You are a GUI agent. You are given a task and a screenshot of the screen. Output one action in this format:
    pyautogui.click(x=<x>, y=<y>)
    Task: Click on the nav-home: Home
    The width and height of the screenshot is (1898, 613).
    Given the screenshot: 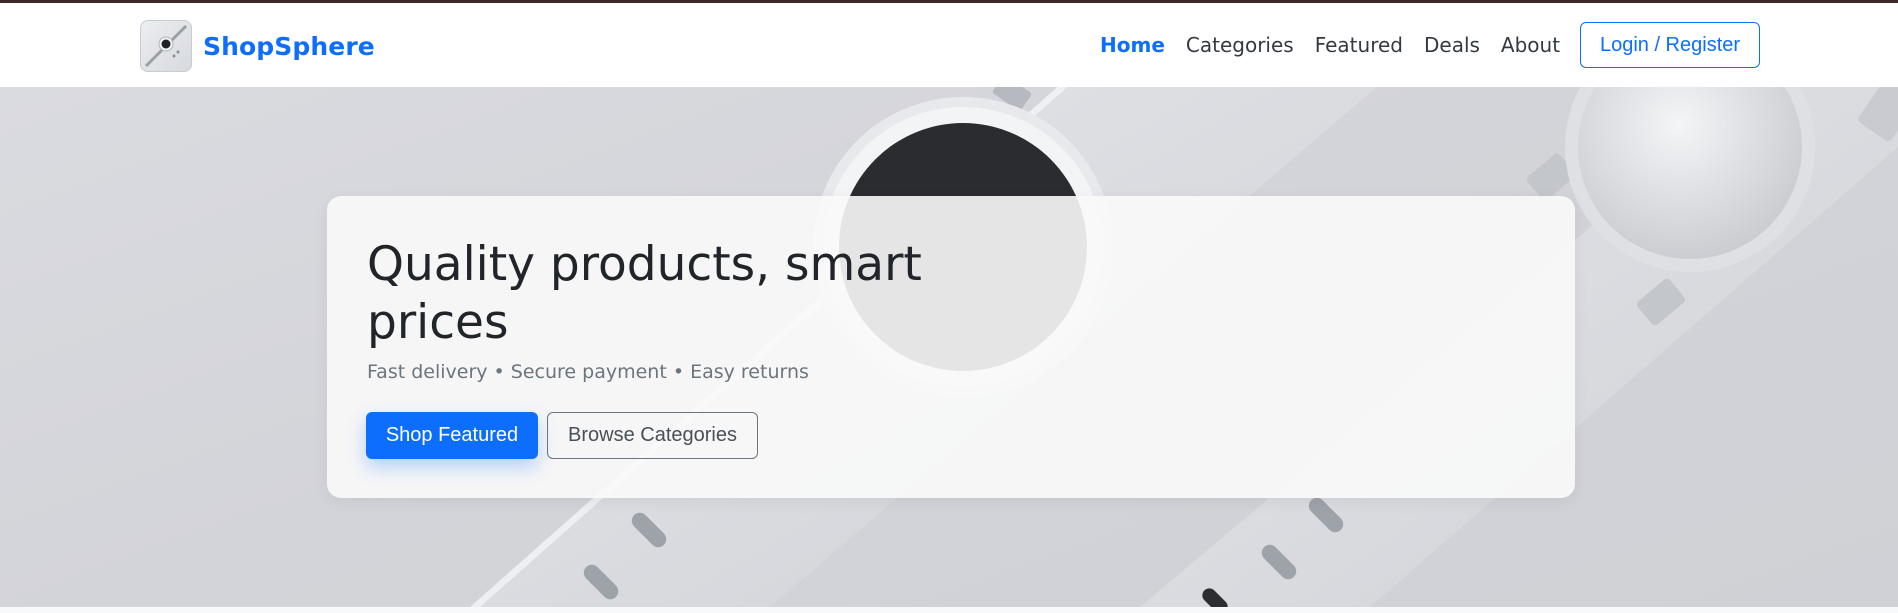 What is the action you would take?
    pyautogui.click(x=1132, y=45)
    